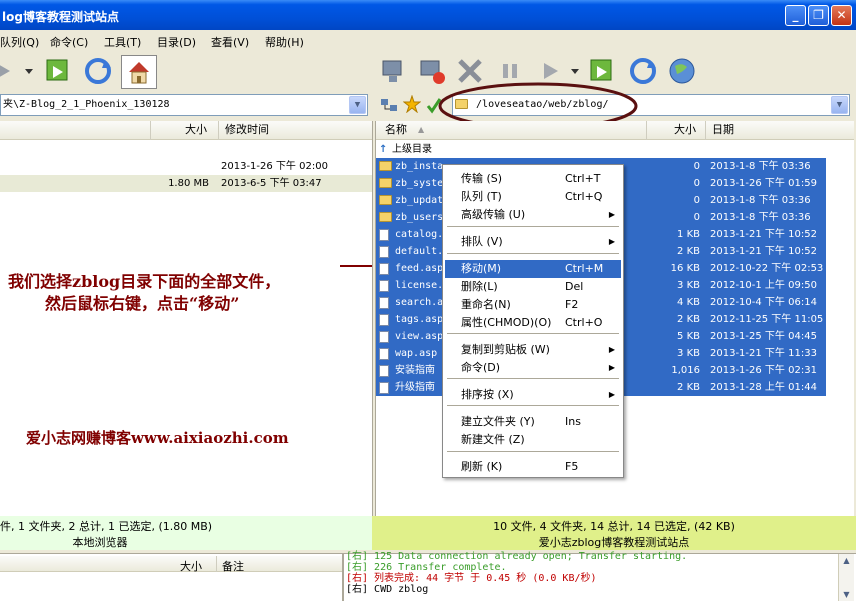 The image size is (856, 601). What do you see at coordinates (685, 370) in the screenshot?
I see `row-size: 1,016` at bounding box center [685, 370].